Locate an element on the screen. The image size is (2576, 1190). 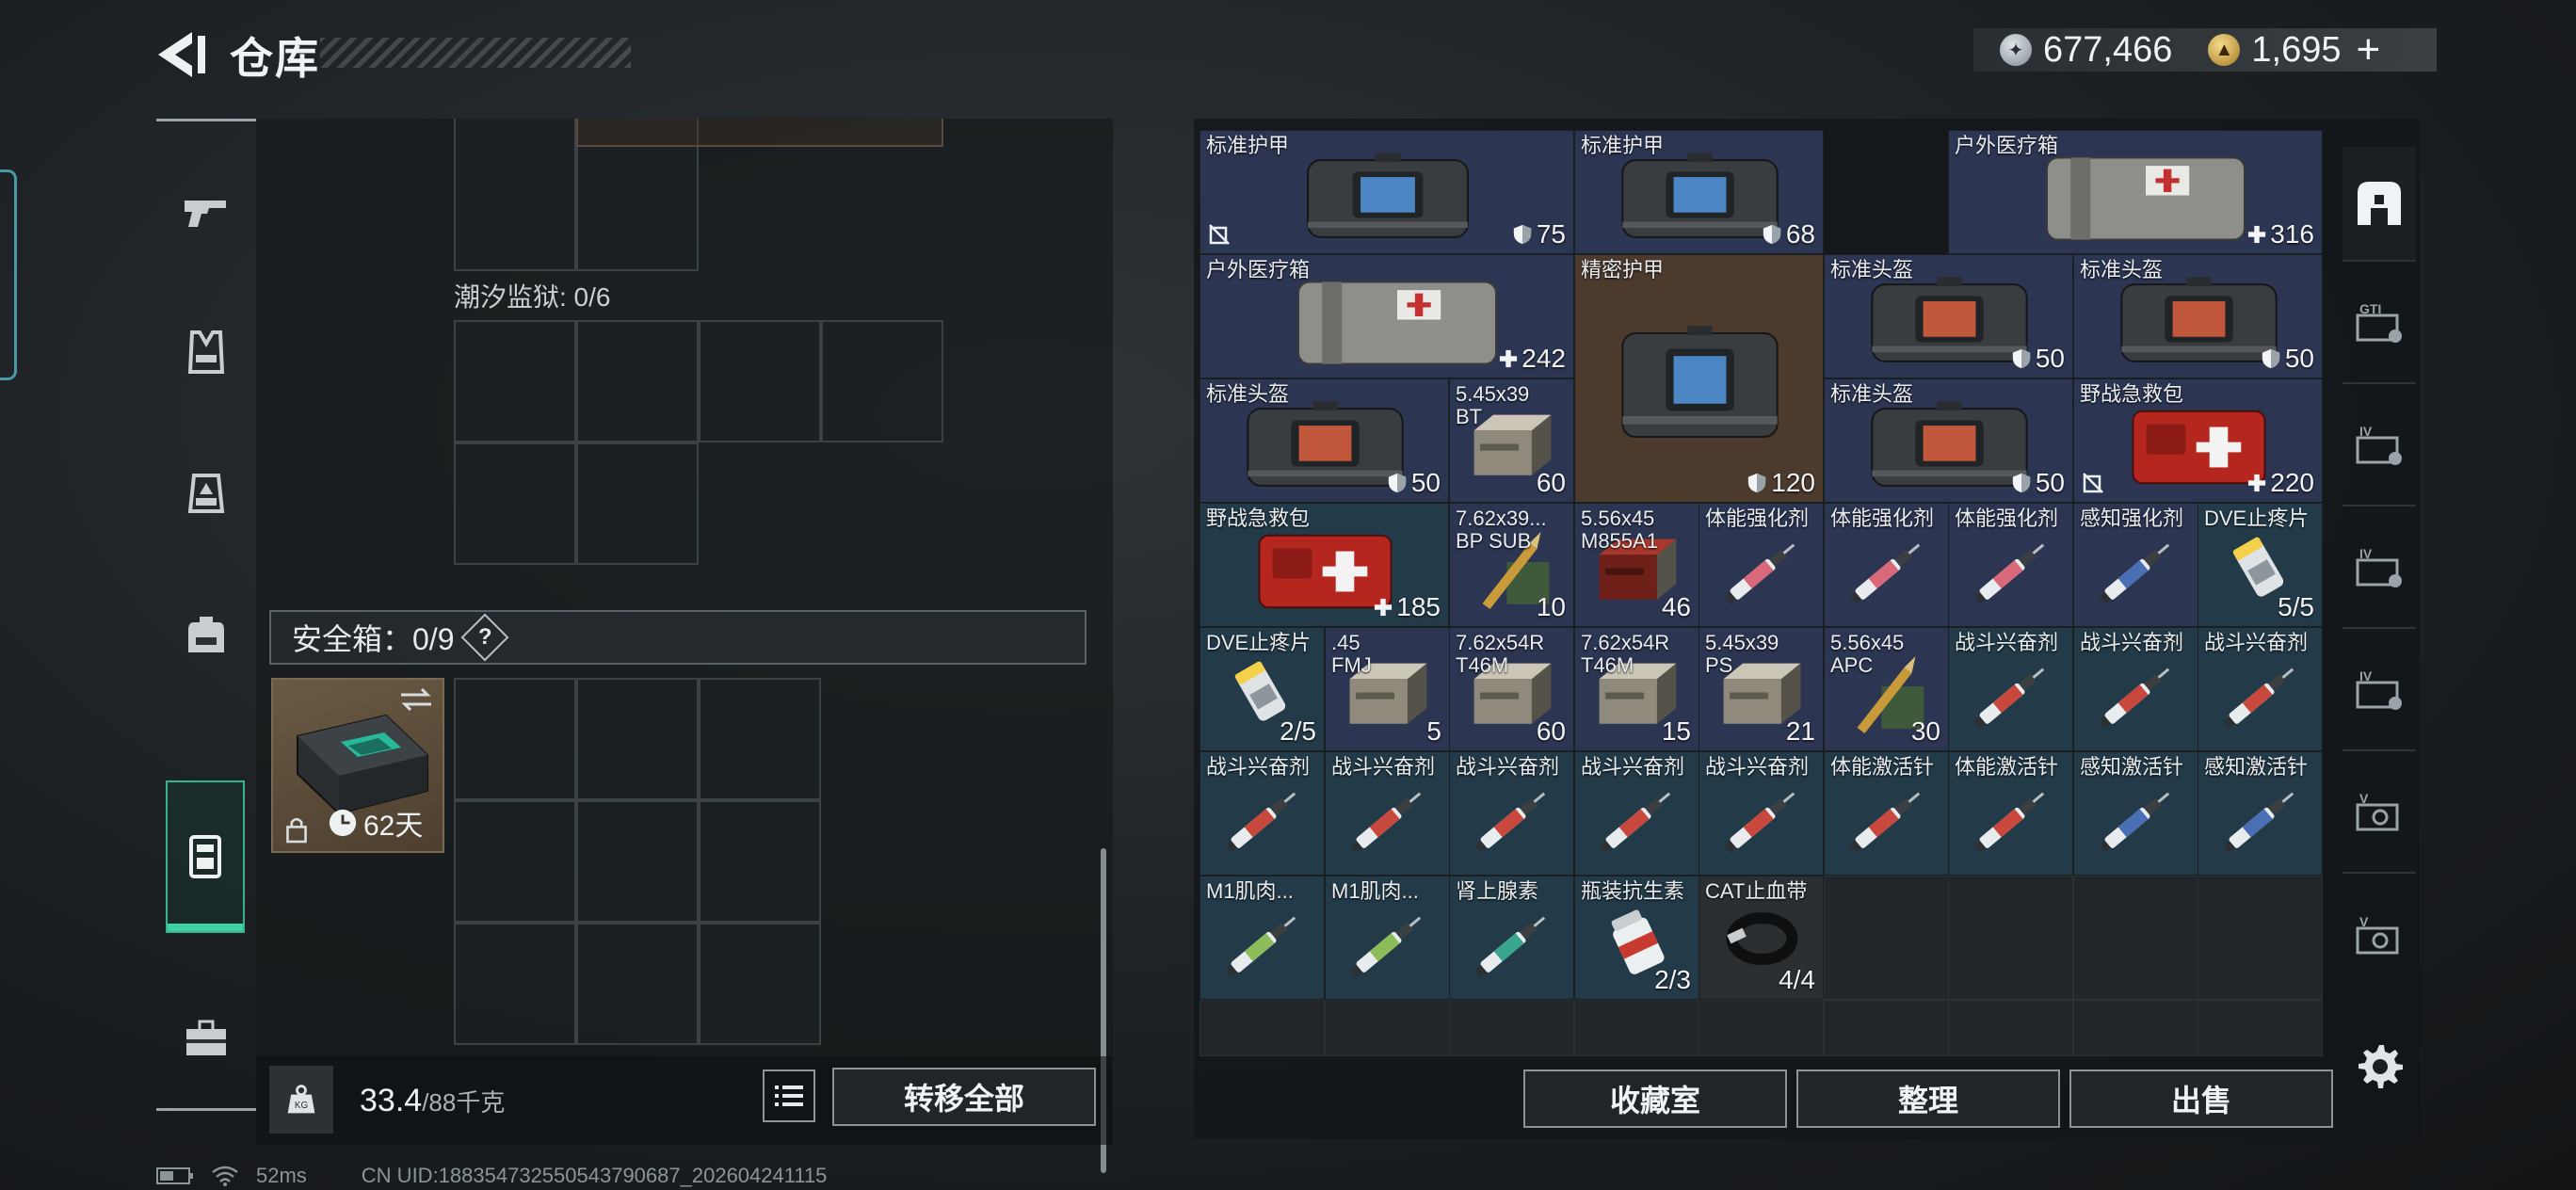
stash-item: 5.56x45 APC 30 is located at coordinates (1886, 689).